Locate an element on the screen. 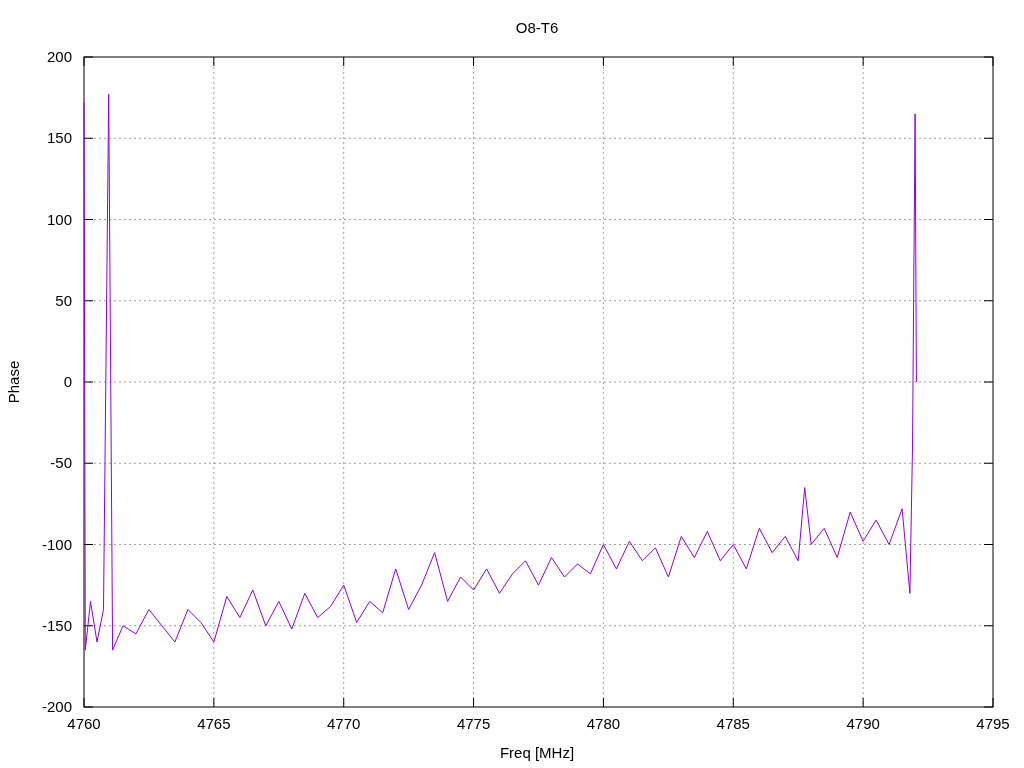 The width and height of the screenshot is (1024, 768). tick-label: 200 is located at coordinates (59, 56).